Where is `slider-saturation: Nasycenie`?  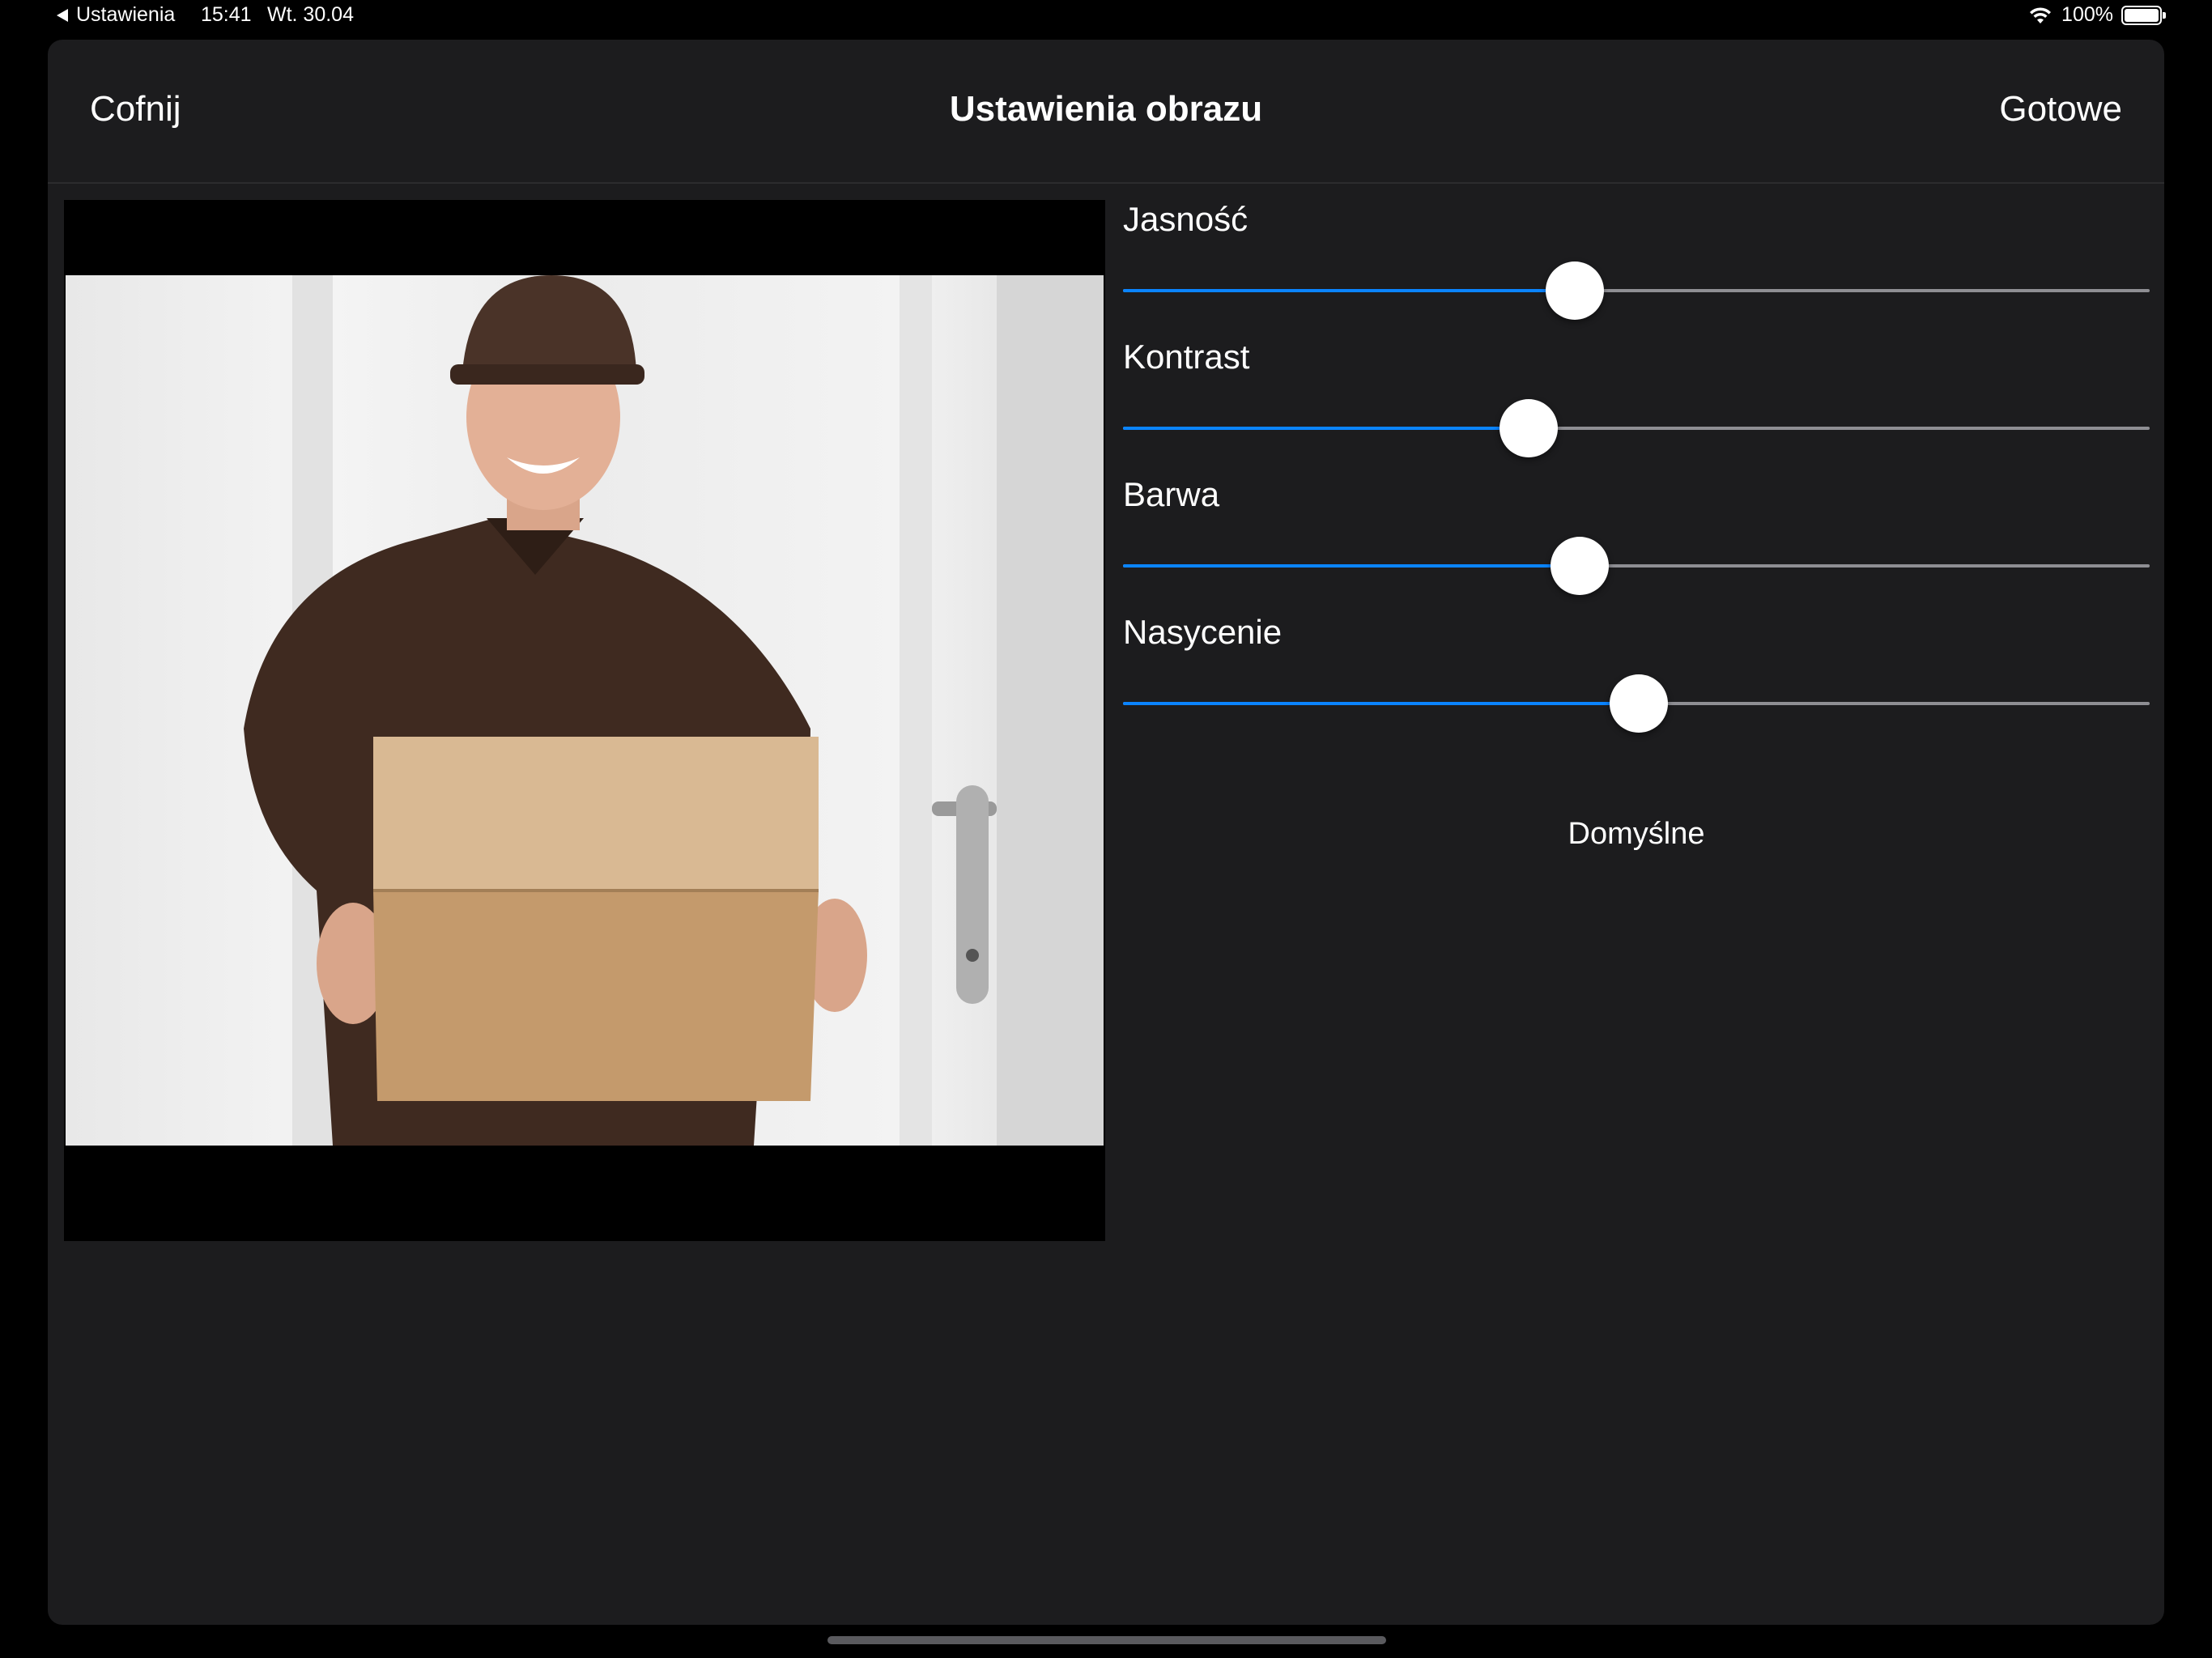
slider-saturation: Nasycenie is located at coordinates (1637, 681).